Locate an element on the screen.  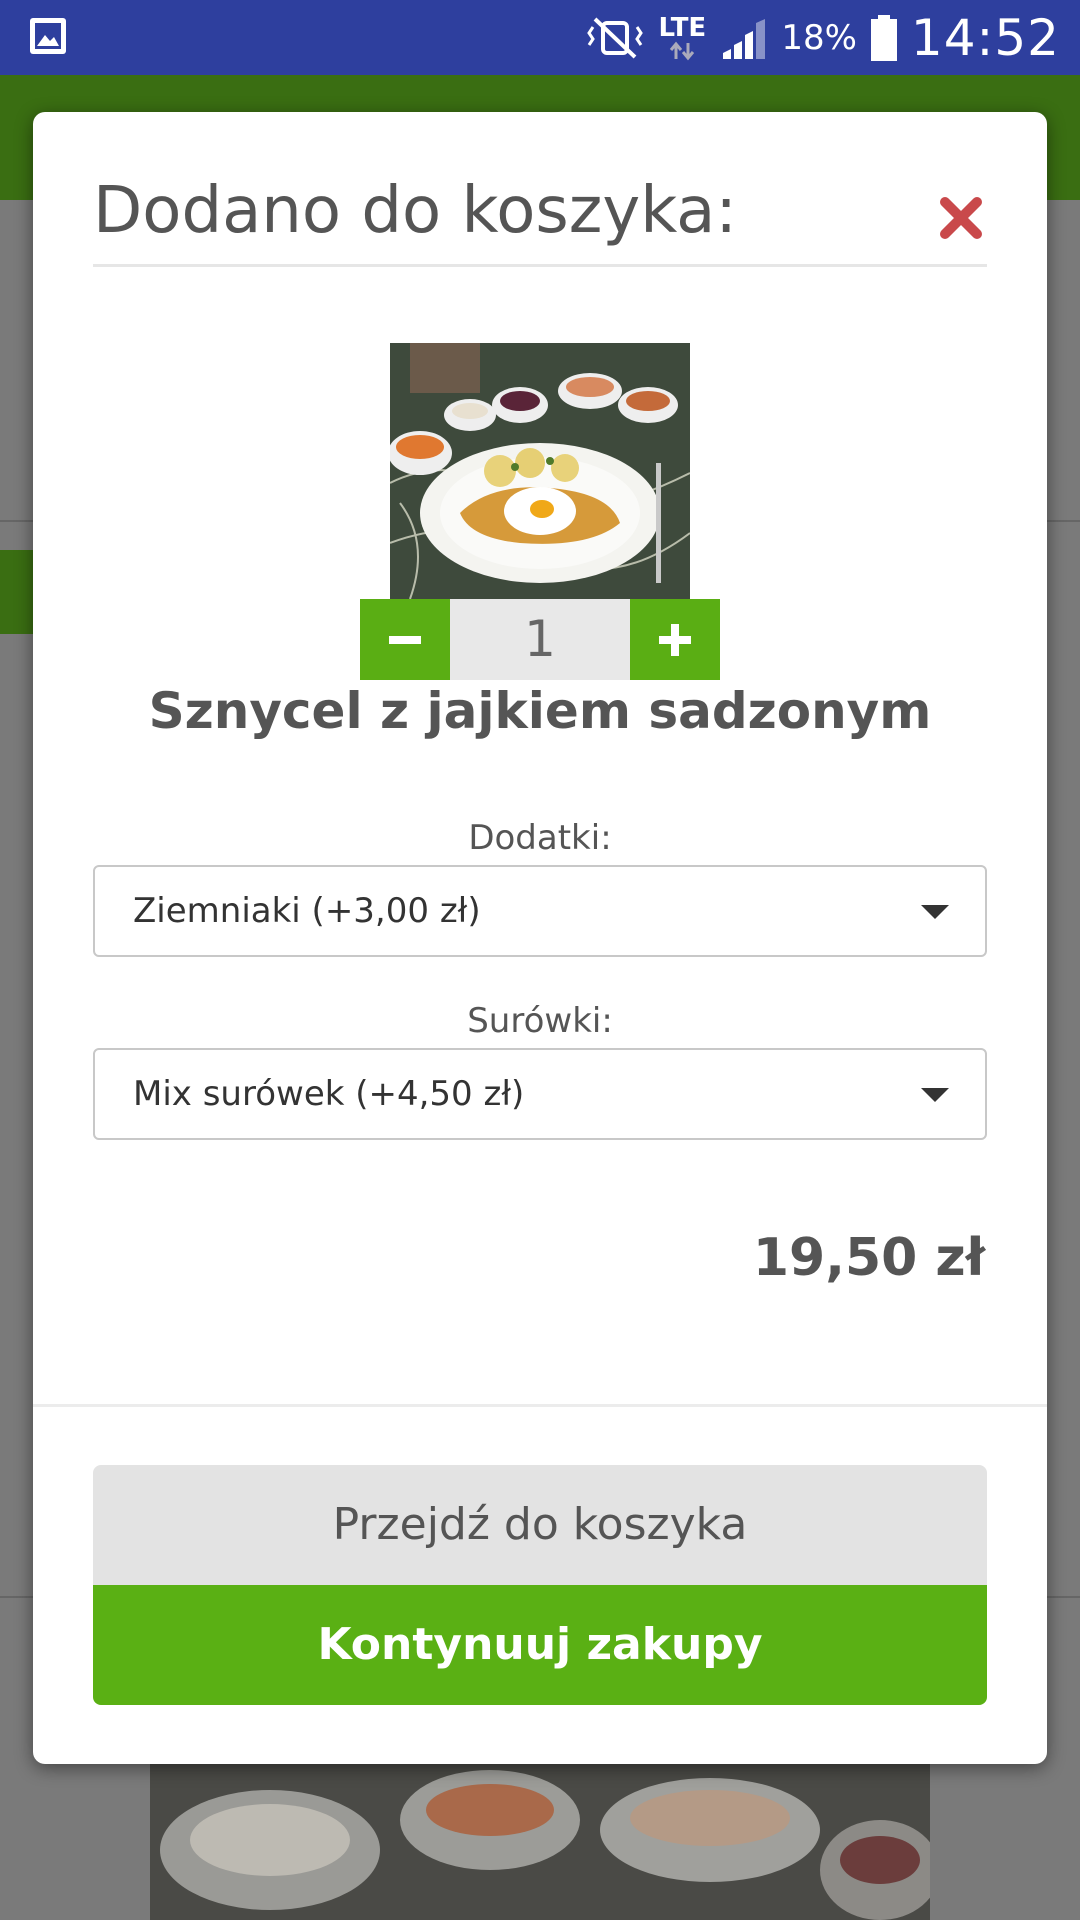
product-image is located at coordinates (540, 471).